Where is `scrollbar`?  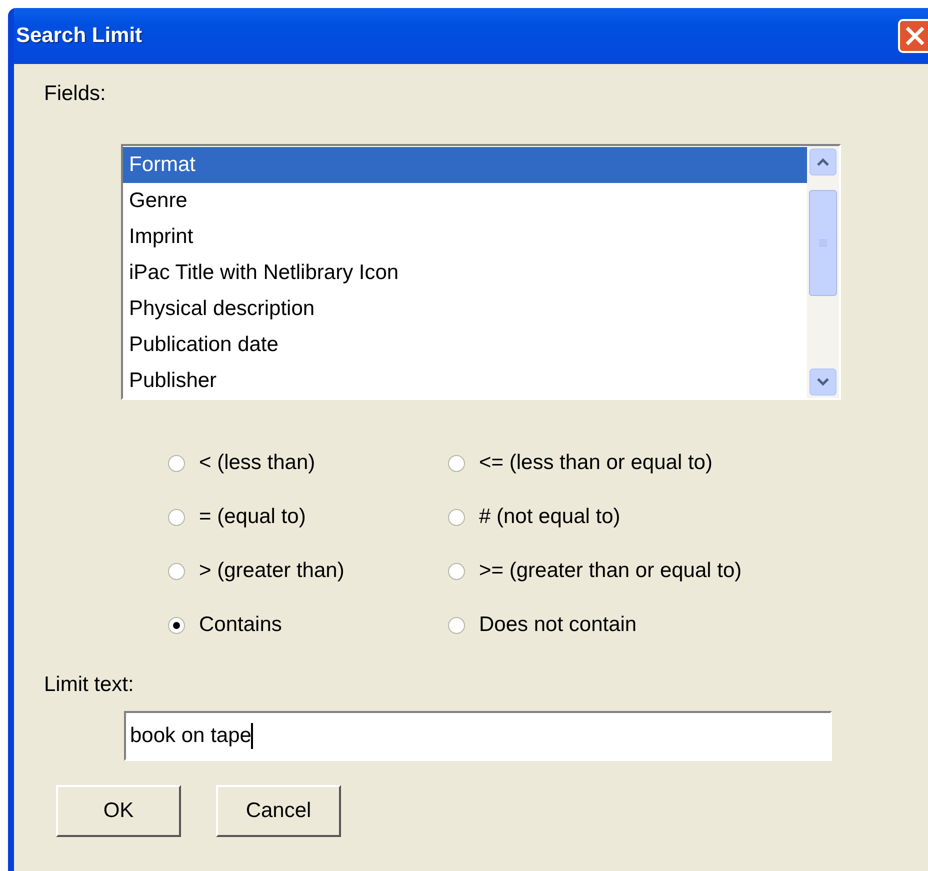 scrollbar is located at coordinates (823, 272).